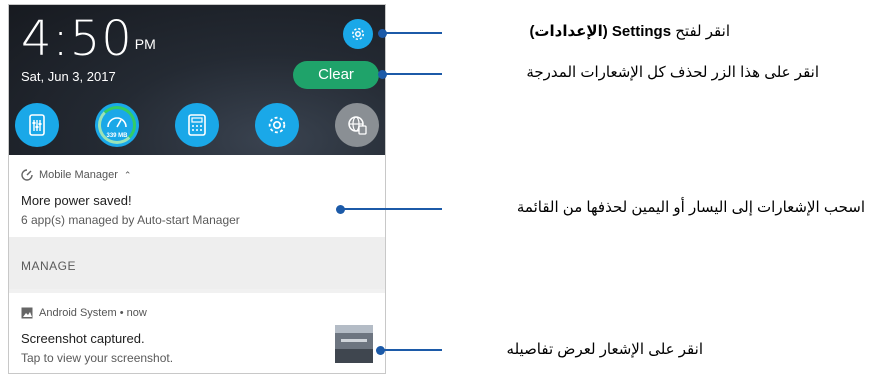  What do you see at coordinates (568, 31) in the screenshot?
I see `callout-settings-suffix: (الإعدادات)` at bounding box center [568, 31].